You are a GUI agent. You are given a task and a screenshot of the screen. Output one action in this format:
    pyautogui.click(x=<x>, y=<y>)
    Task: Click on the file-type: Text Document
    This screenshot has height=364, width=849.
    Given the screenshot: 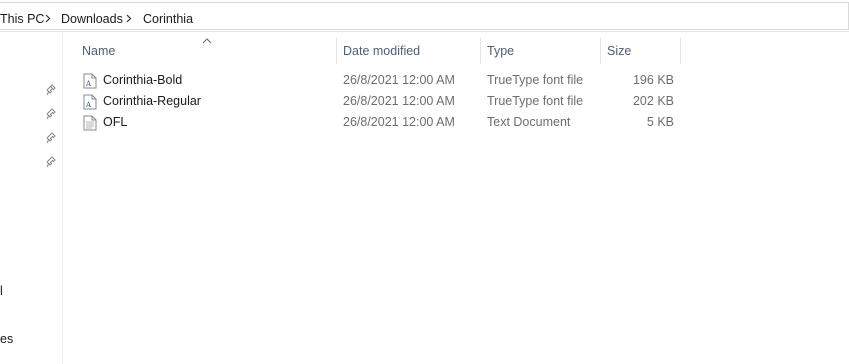 What is the action you would take?
    pyautogui.click(x=529, y=122)
    